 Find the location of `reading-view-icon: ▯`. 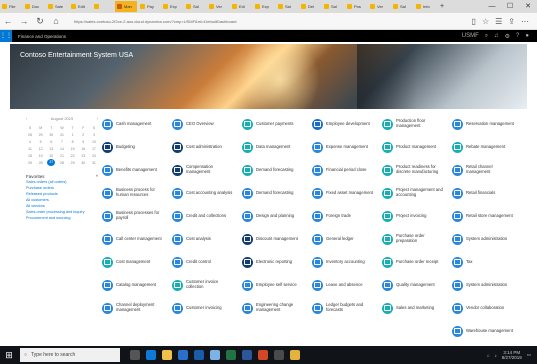

reading-view-icon: ▯ is located at coordinates (474, 21).